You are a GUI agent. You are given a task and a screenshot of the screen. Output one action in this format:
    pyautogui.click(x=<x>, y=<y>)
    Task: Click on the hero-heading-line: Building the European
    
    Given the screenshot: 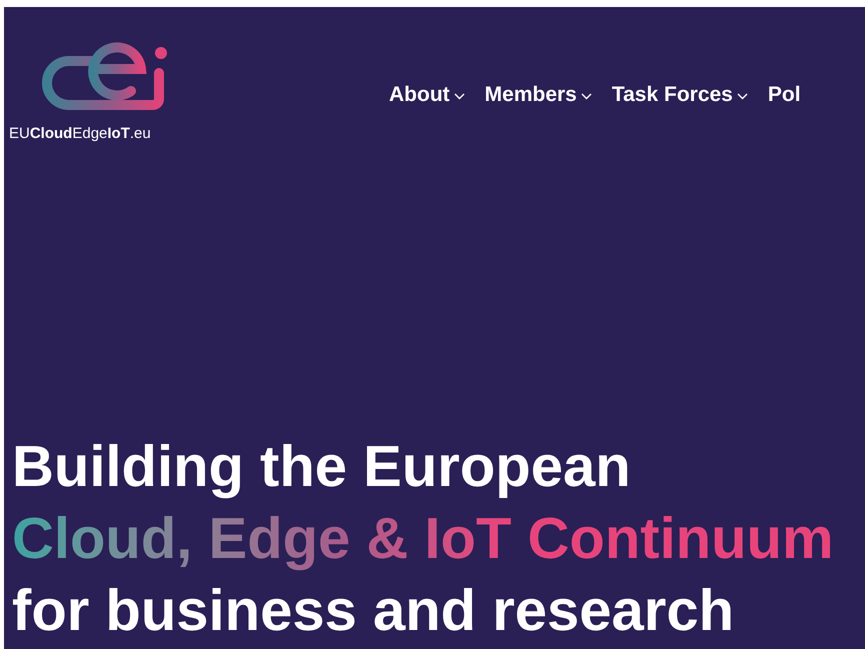 What is the action you would take?
    pyautogui.click(x=322, y=467)
    